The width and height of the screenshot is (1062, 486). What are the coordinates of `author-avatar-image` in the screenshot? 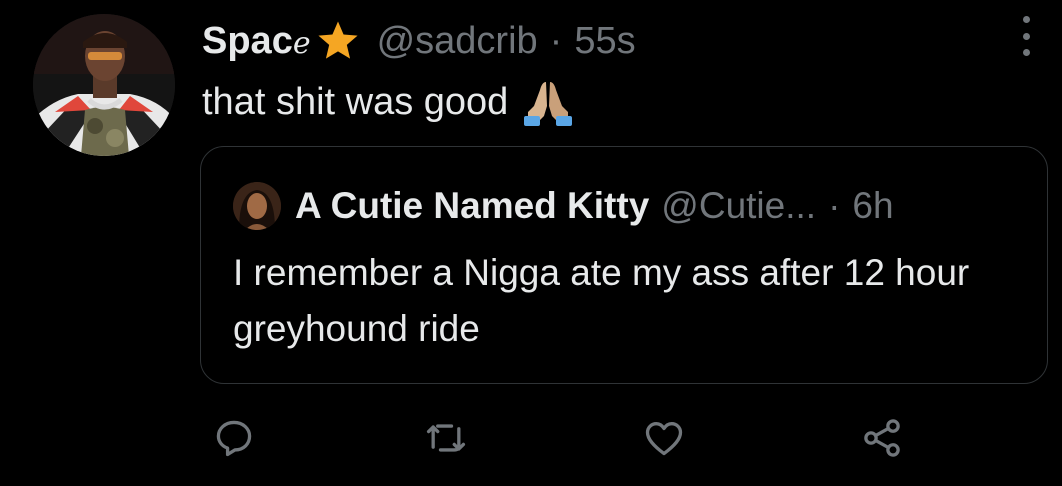 It's located at (104, 85).